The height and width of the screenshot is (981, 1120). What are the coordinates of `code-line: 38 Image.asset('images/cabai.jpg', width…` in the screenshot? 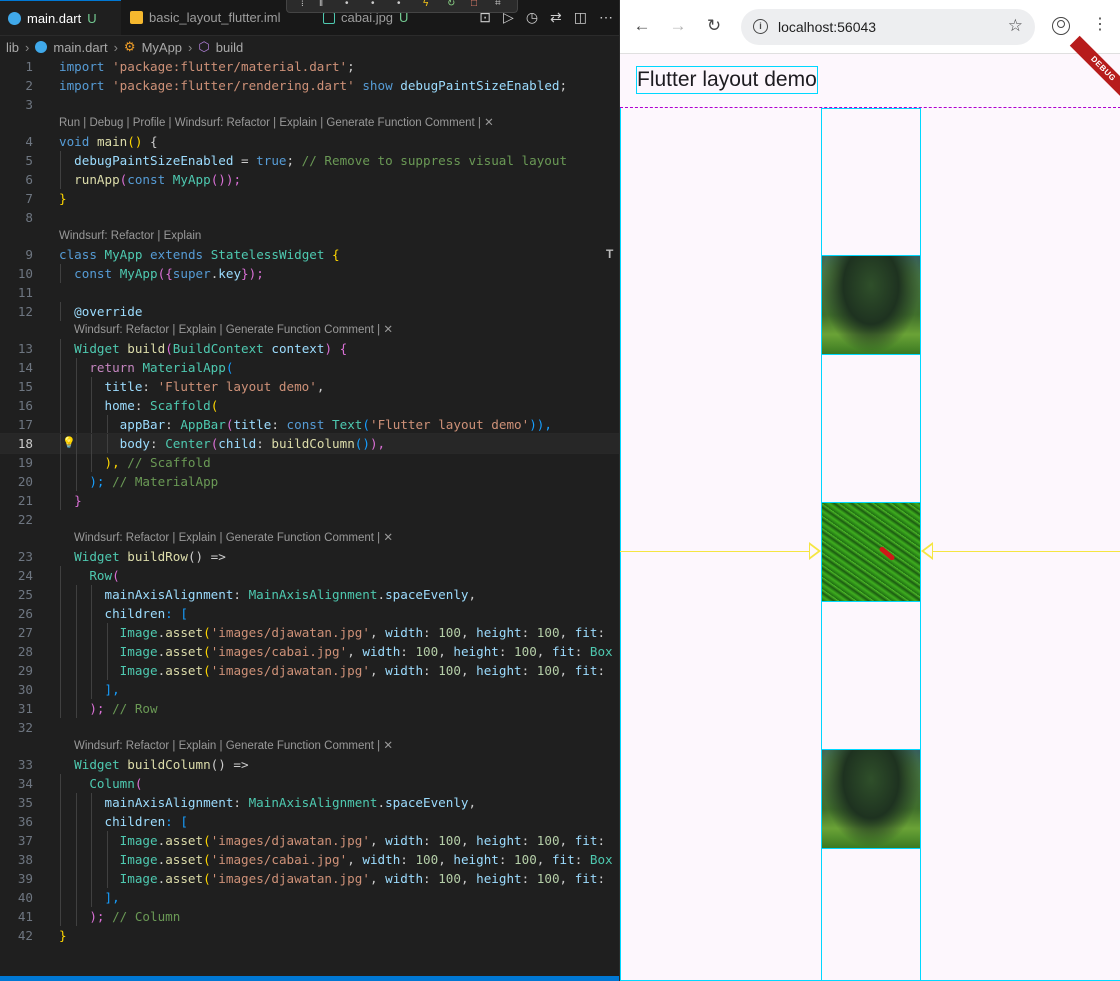 It's located at (309, 859).